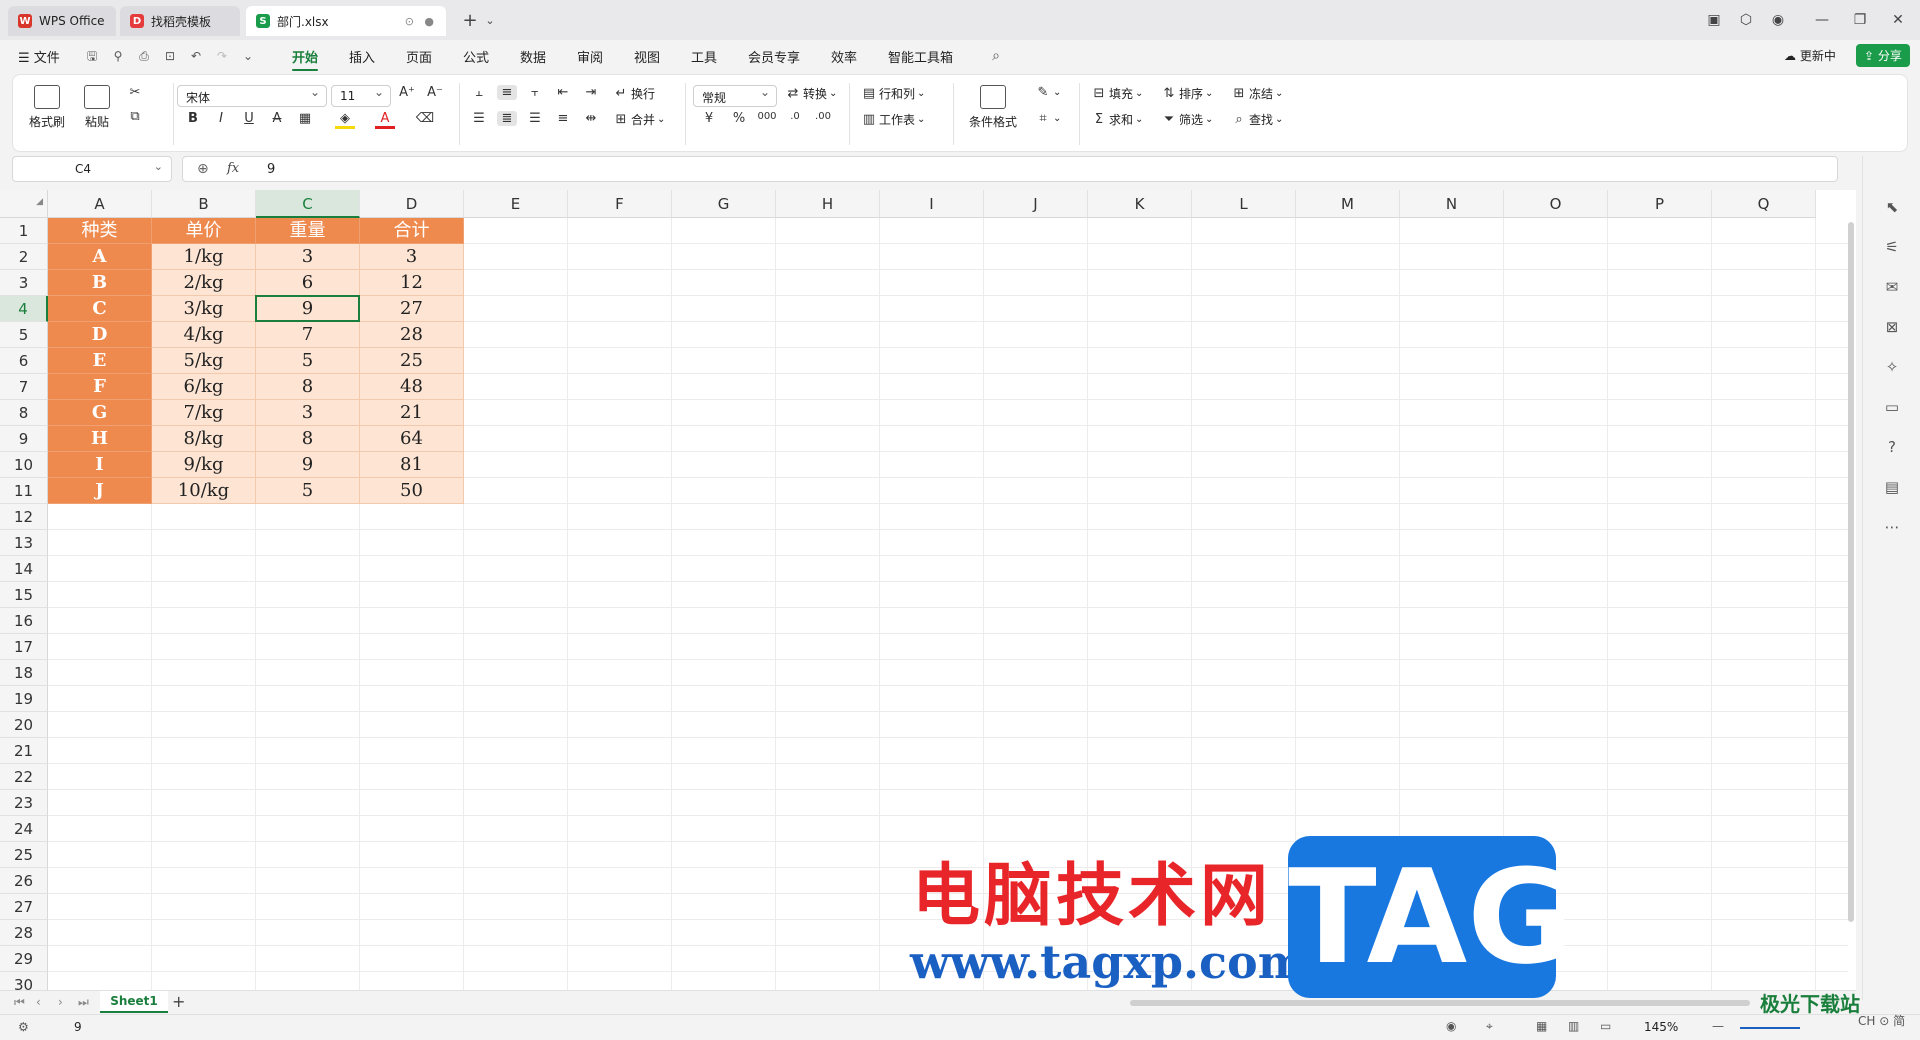 This screenshot has width=1920, height=1040. Describe the element at coordinates (100, 335) in the screenshot. I see `cell-a5: D` at that location.